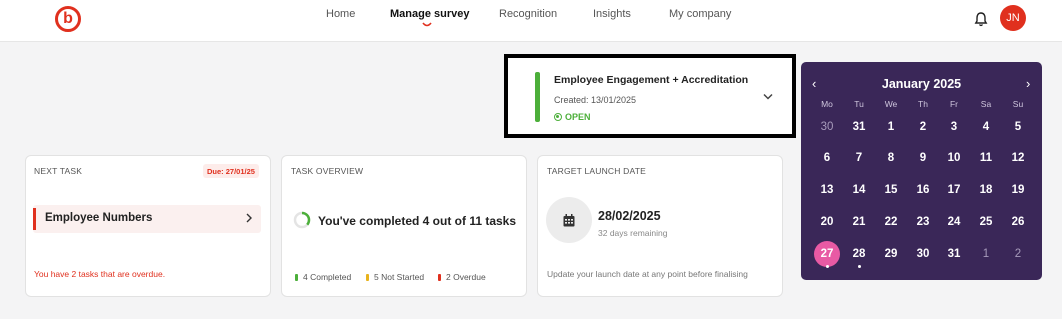 The image size is (1062, 319). Describe the element at coordinates (986, 127) in the screenshot. I see `calendar-day: 4` at that location.